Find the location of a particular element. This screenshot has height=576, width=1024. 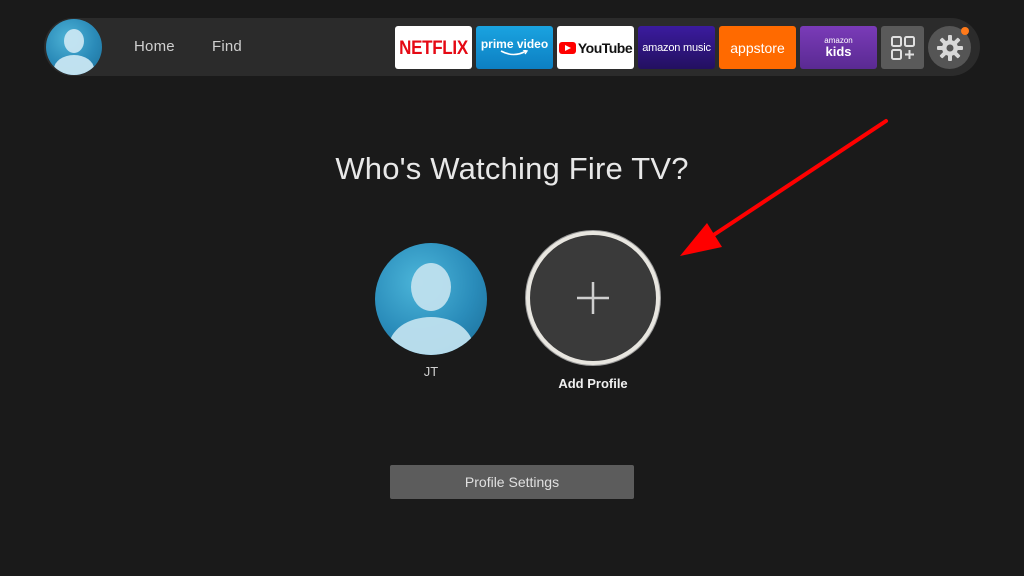

profile-name-jt: JT is located at coordinates (431, 371).